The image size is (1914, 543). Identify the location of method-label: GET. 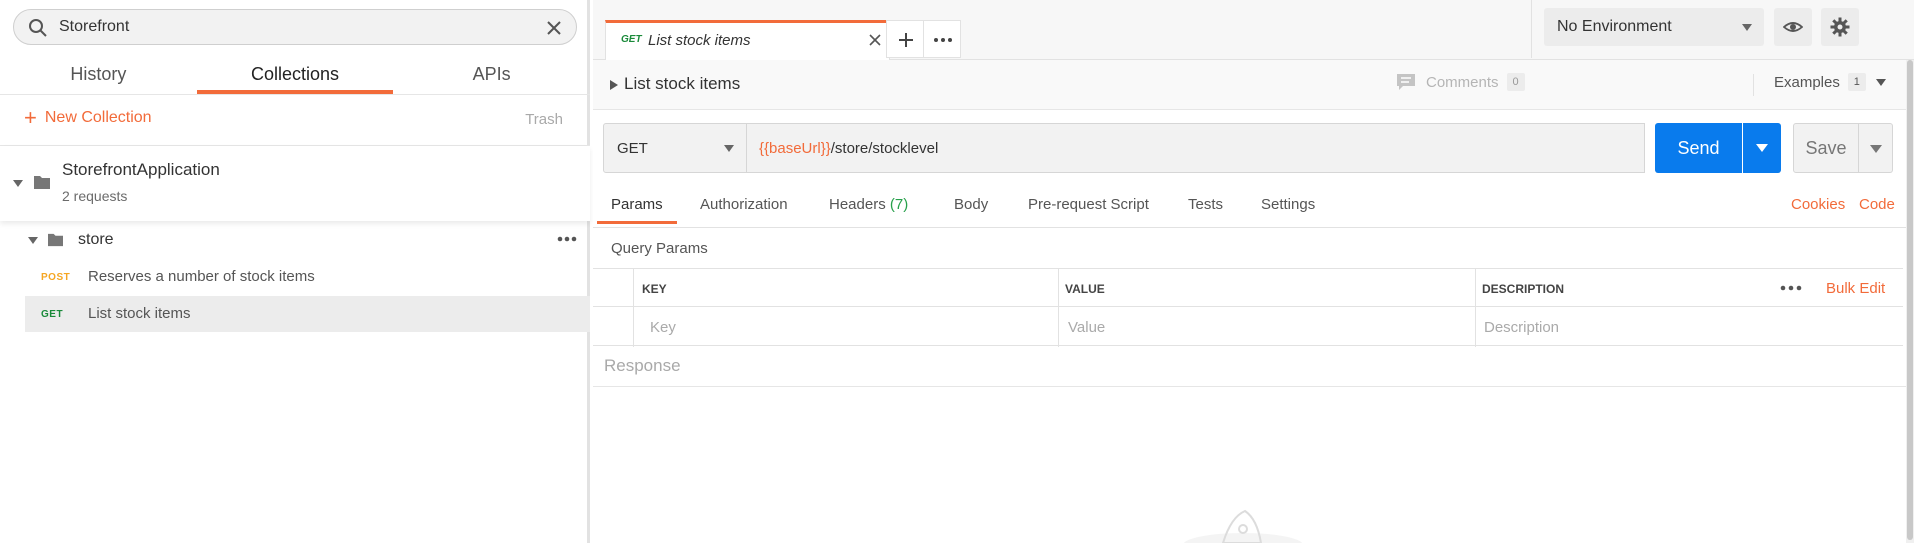
(632, 148).